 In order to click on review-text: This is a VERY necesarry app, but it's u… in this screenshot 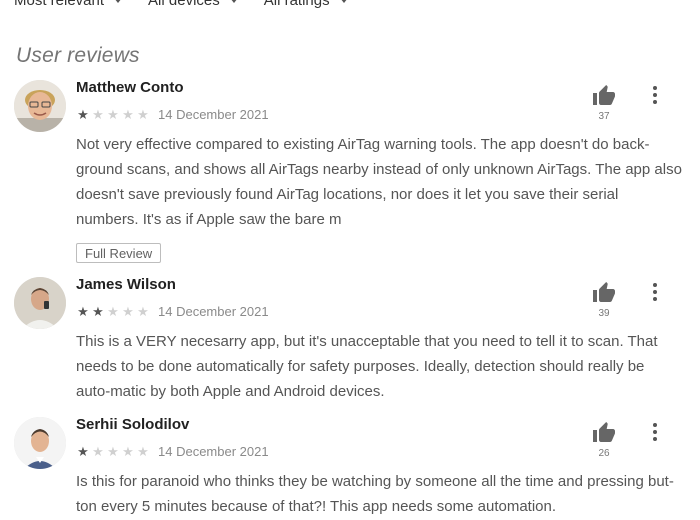, I will do `click(367, 366)`.